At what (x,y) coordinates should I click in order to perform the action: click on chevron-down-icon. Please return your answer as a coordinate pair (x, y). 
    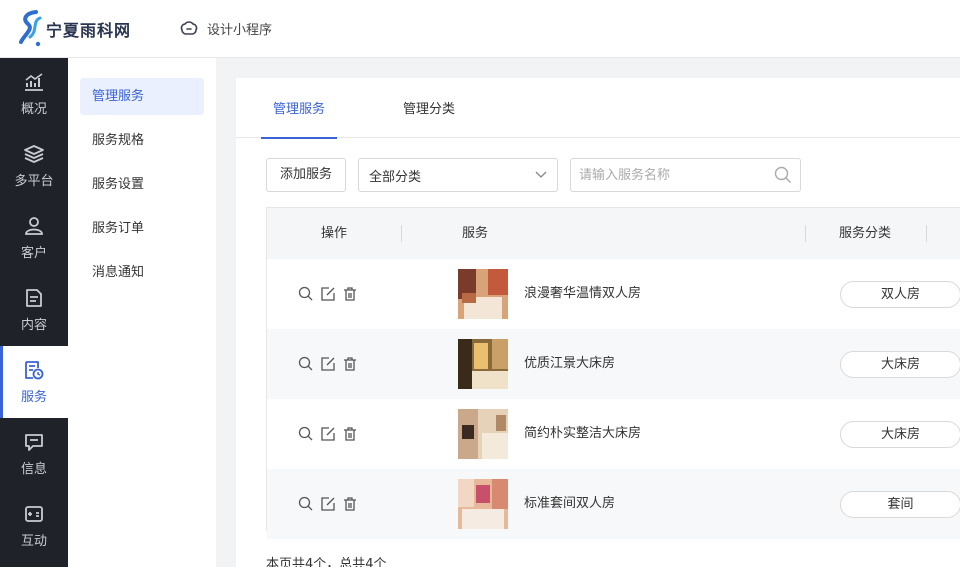
    Looking at the image, I should click on (541, 174).